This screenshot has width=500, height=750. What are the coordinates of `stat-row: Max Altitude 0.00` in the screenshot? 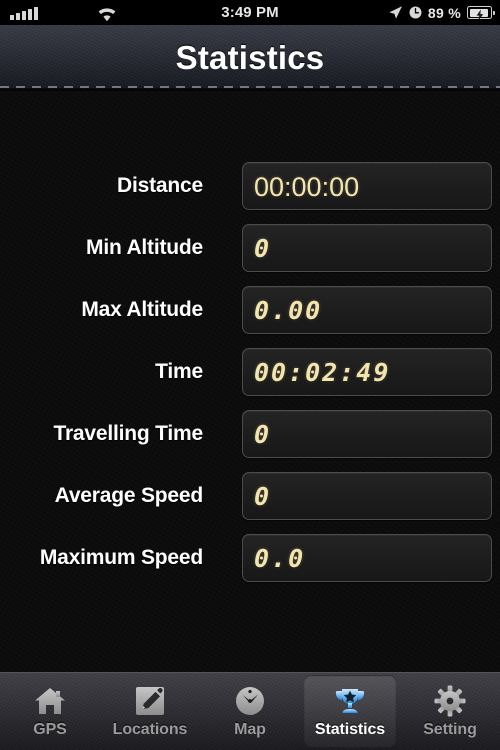 It's located at (250, 310).